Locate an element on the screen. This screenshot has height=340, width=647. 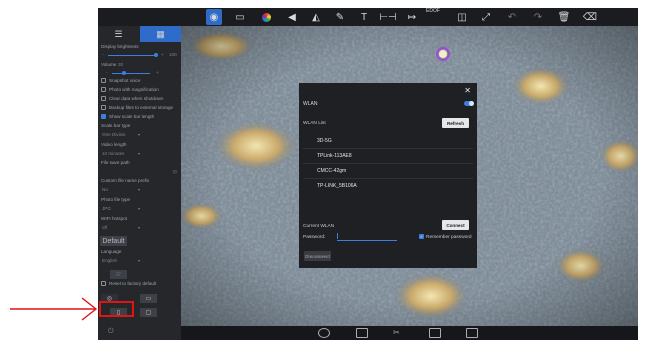
monitor-button: ▭ is located at coordinates (148, 298).